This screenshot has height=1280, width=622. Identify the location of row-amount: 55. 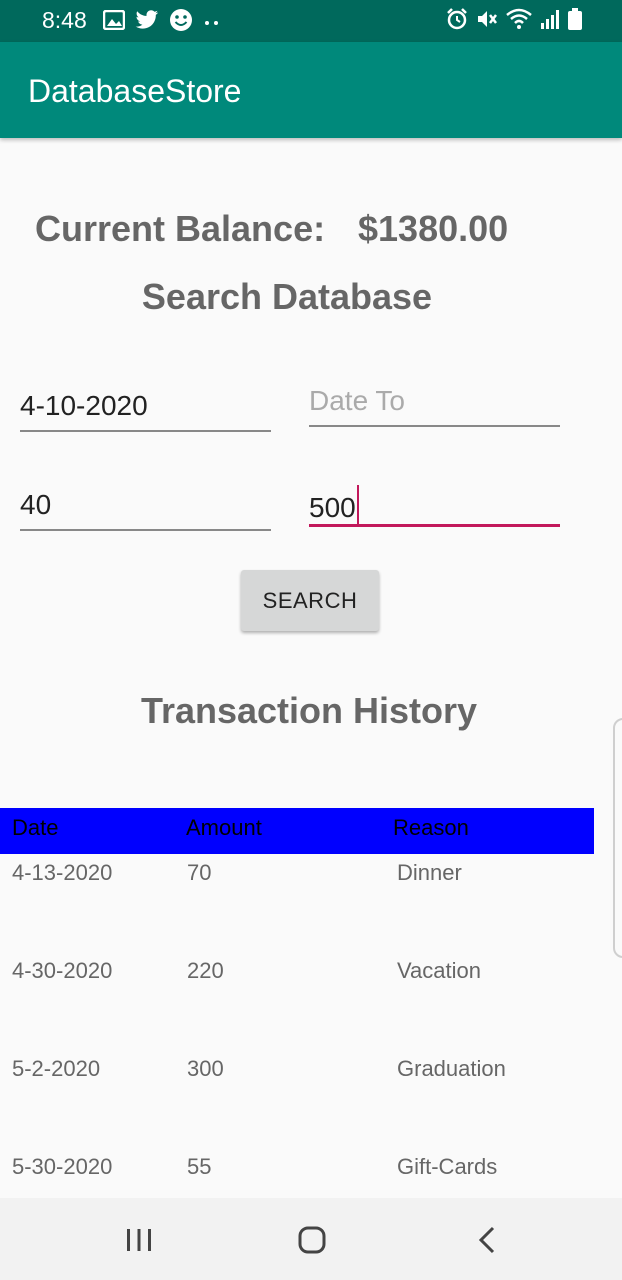
(199, 1166).